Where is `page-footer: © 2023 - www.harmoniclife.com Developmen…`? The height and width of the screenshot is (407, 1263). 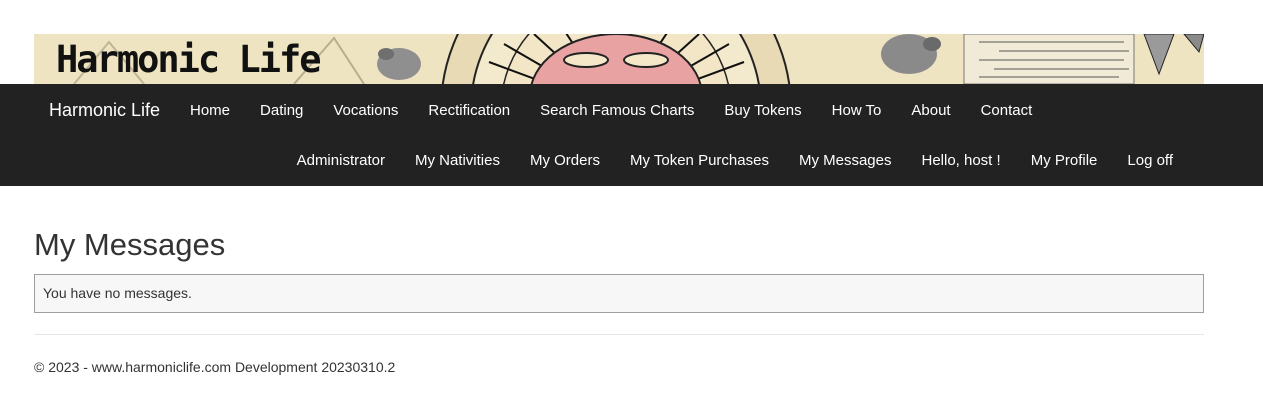
page-footer: © 2023 - www.harmoniclife.com Developmen… is located at coordinates (214, 367).